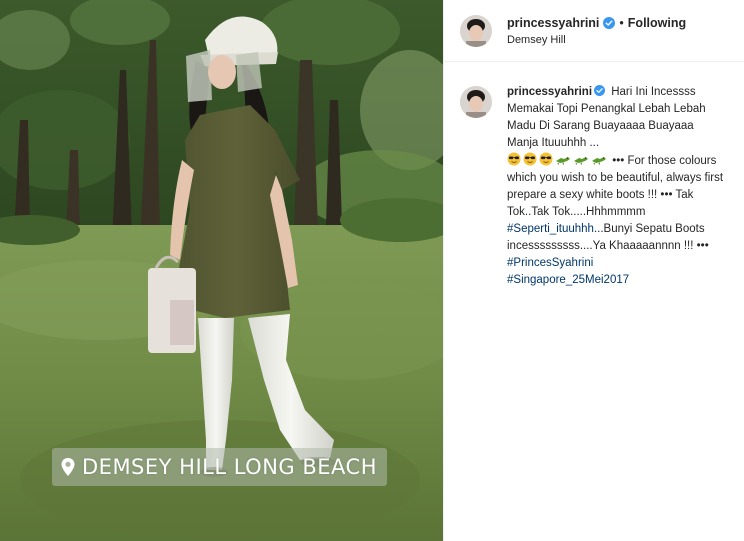  What do you see at coordinates (550, 263) in the screenshot?
I see `hashtag-link: #PrincesSyahrini` at bounding box center [550, 263].